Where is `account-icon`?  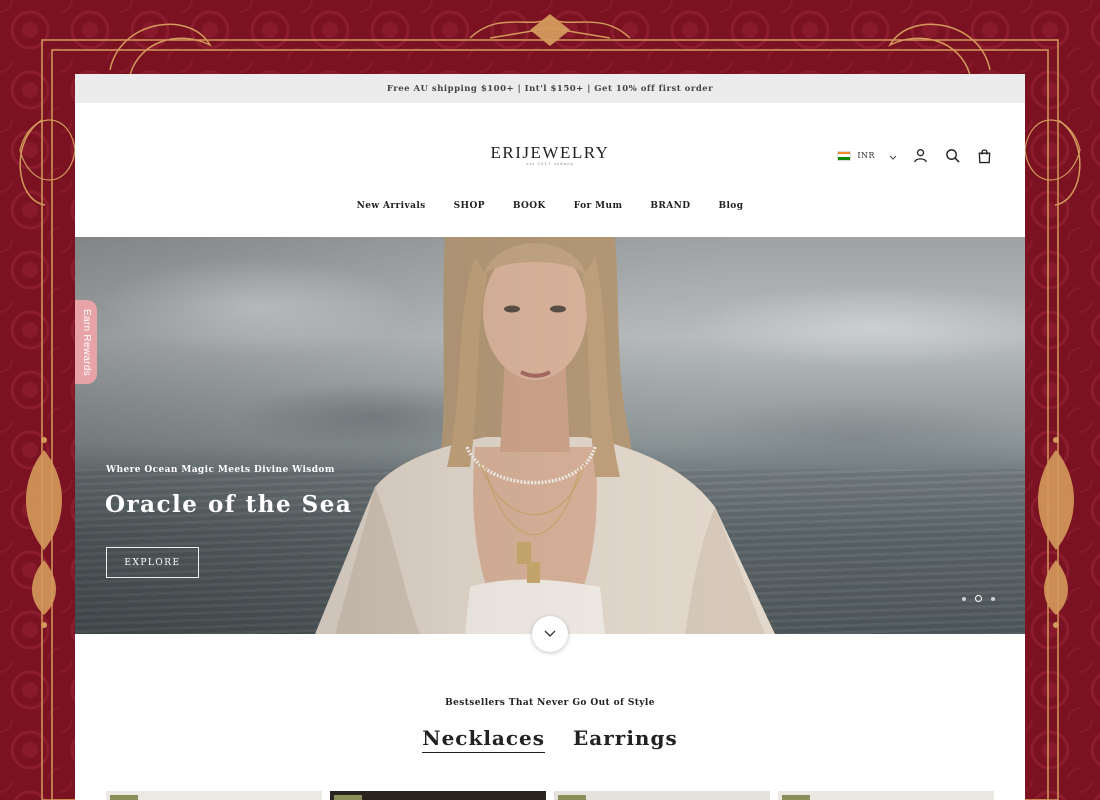 account-icon is located at coordinates (920, 156).